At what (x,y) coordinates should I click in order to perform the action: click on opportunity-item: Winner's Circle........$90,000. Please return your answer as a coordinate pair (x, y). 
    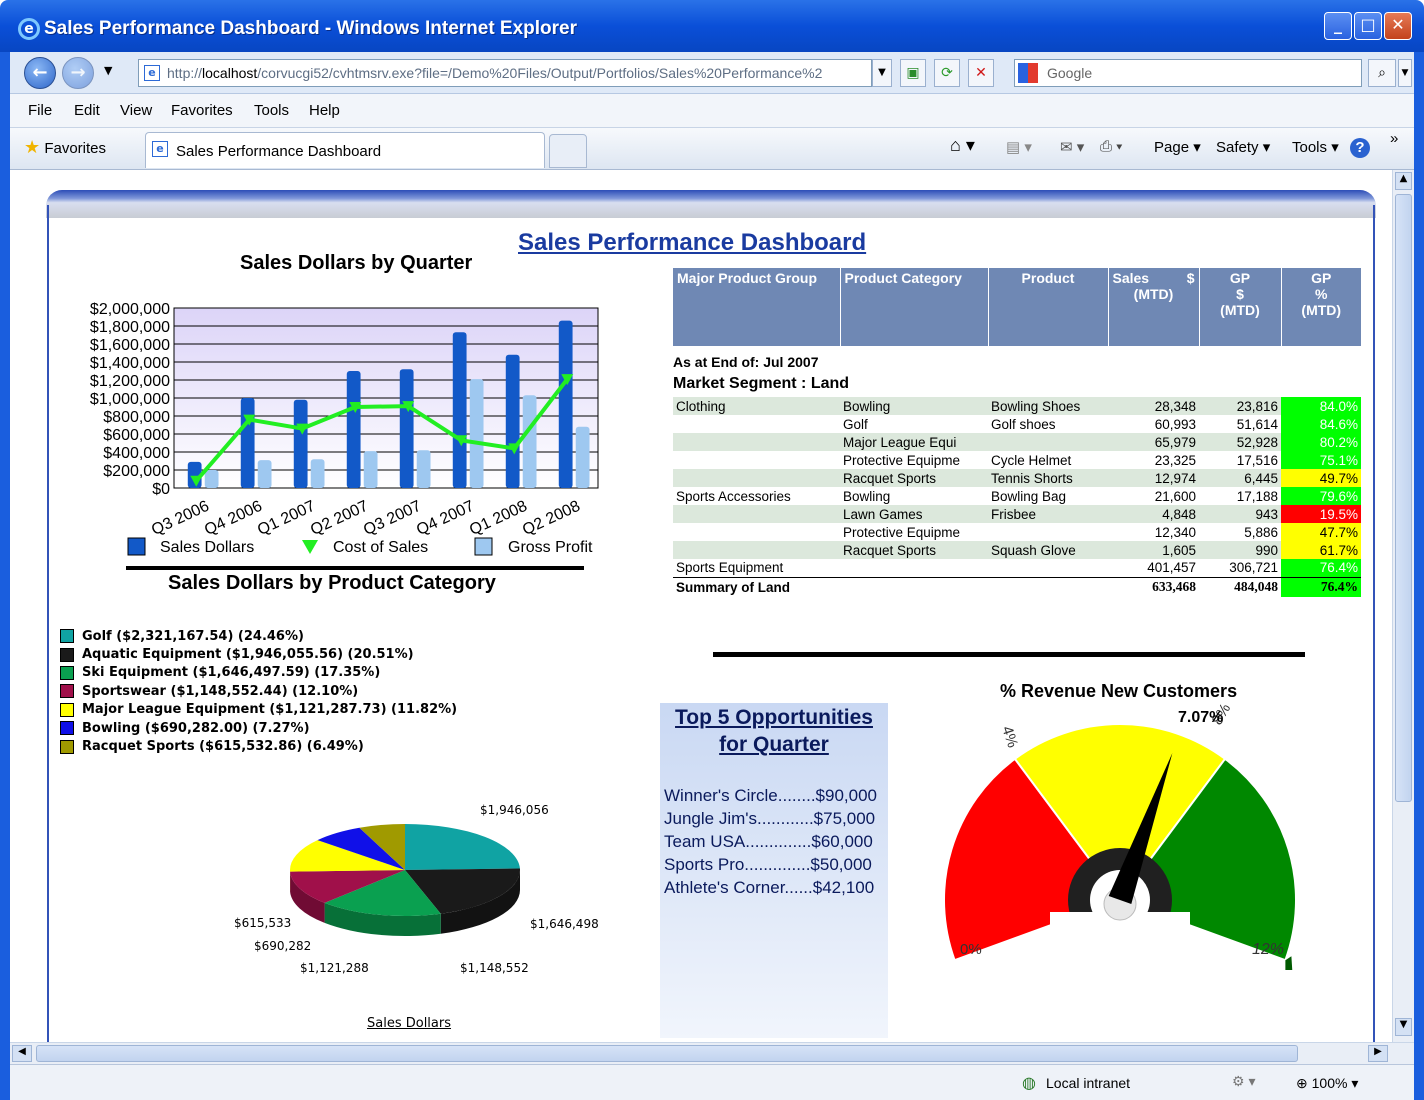
    Looking at the image, I should click on (776, 795).